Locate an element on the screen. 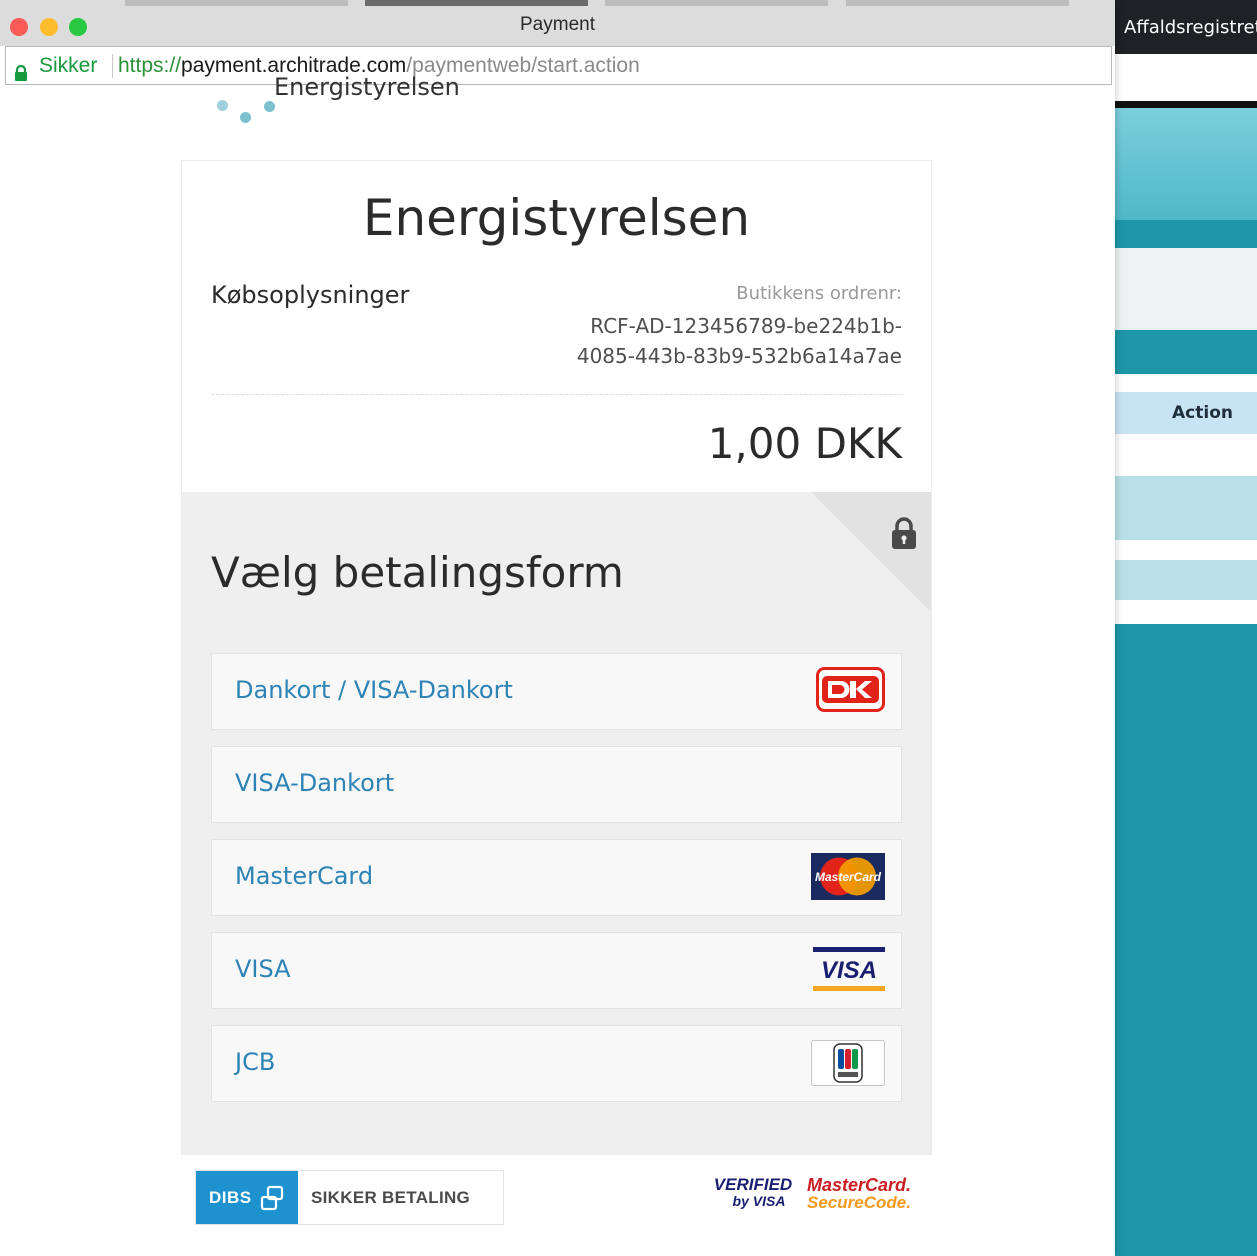 The image size is (1257, 1256). dankort-logo-icon is located at coordinates (850, 691).